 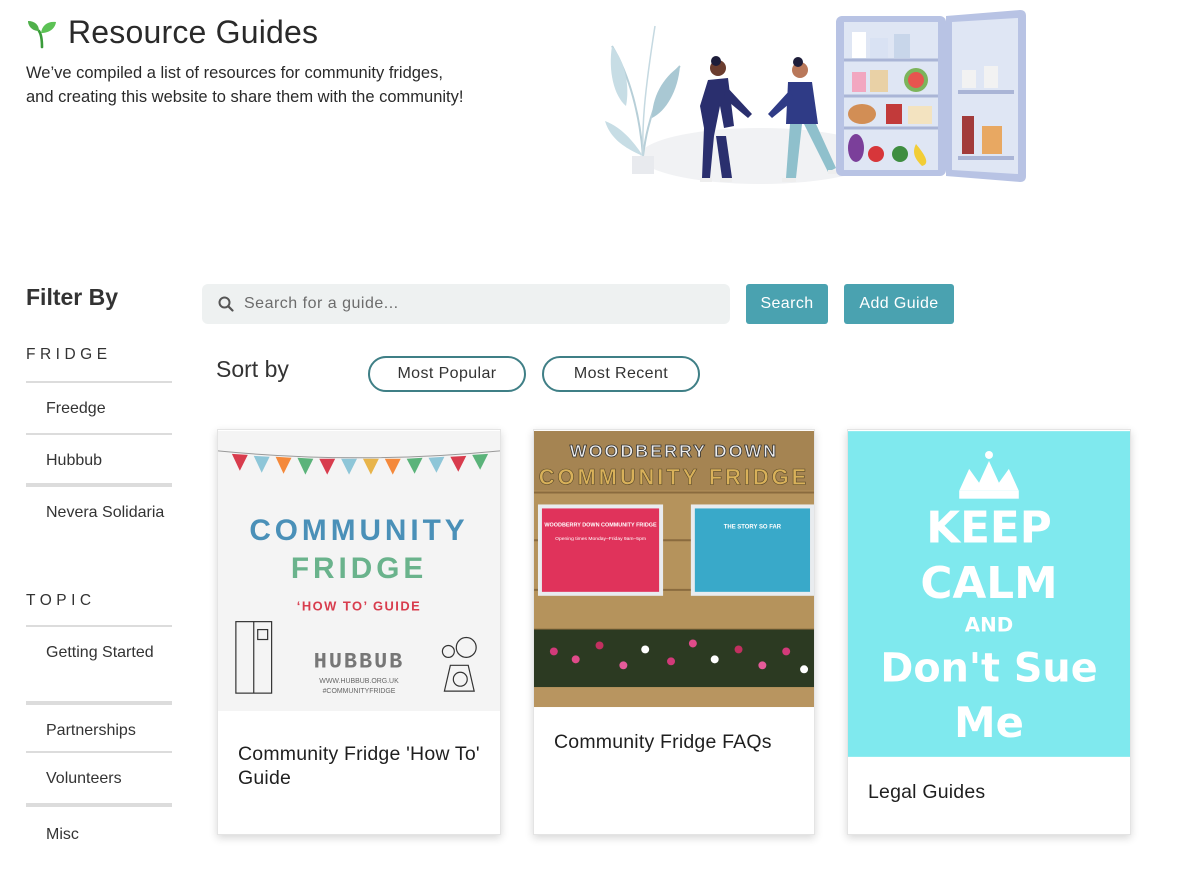 What do you see at coordinates (226, 304) in the screenshot?
I see `search-icon` at bounding box center [226, 304].